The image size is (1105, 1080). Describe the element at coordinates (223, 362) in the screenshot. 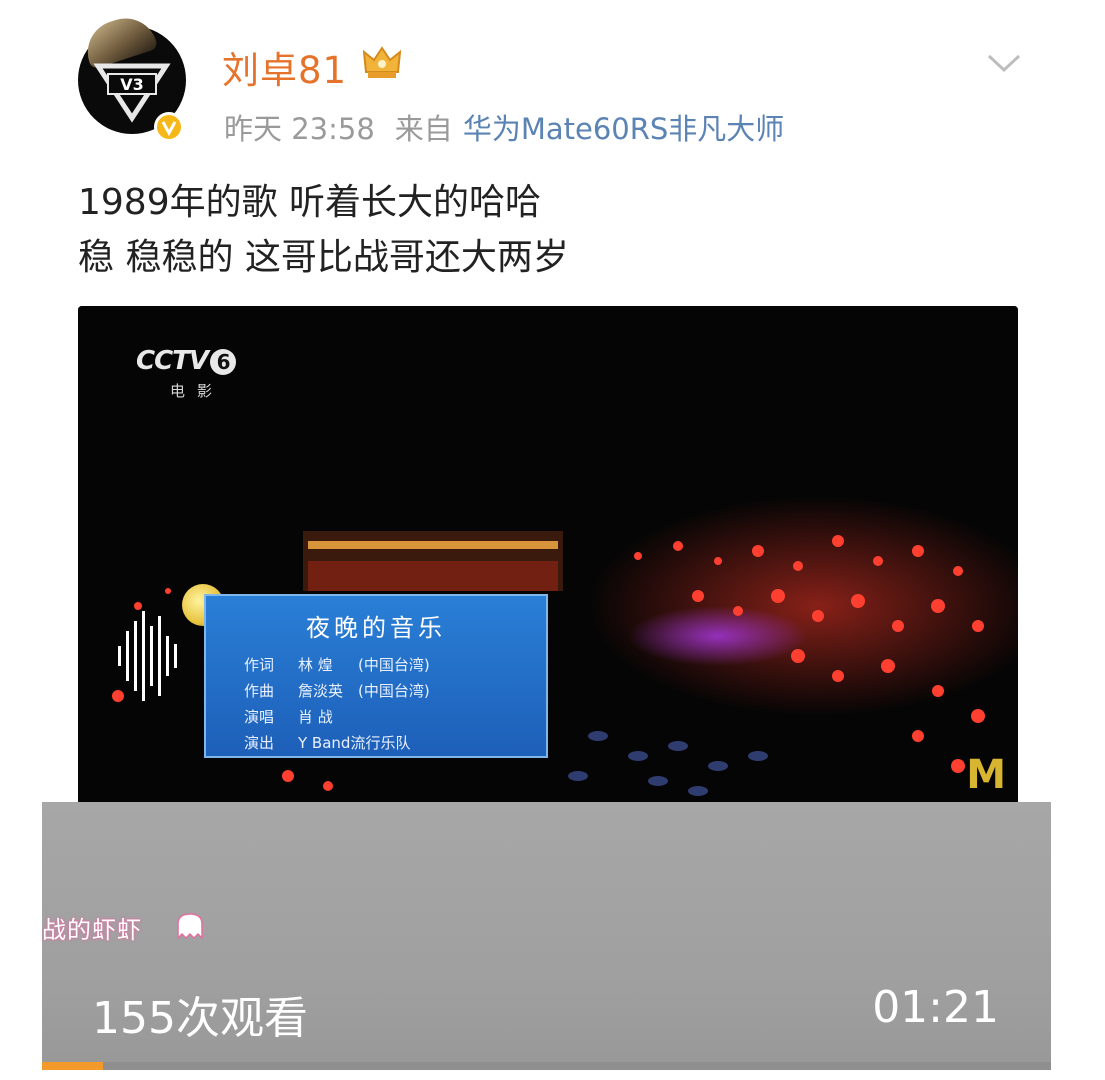

I see `channel-number: 6` at that location.